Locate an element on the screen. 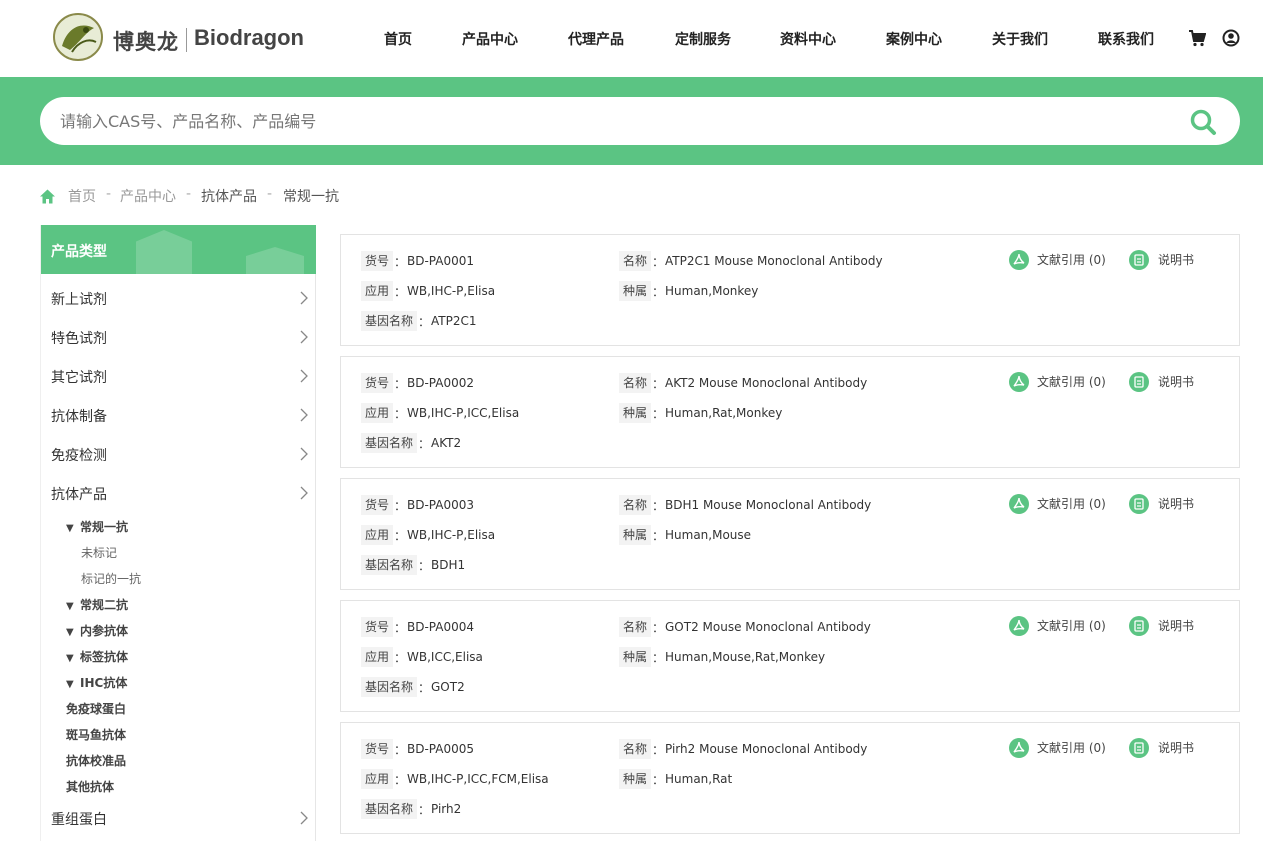 The width and height of the screenshot is (1263, 841). sidebar-sub-label: 常规二抗 is located at coordinates (104, 605).